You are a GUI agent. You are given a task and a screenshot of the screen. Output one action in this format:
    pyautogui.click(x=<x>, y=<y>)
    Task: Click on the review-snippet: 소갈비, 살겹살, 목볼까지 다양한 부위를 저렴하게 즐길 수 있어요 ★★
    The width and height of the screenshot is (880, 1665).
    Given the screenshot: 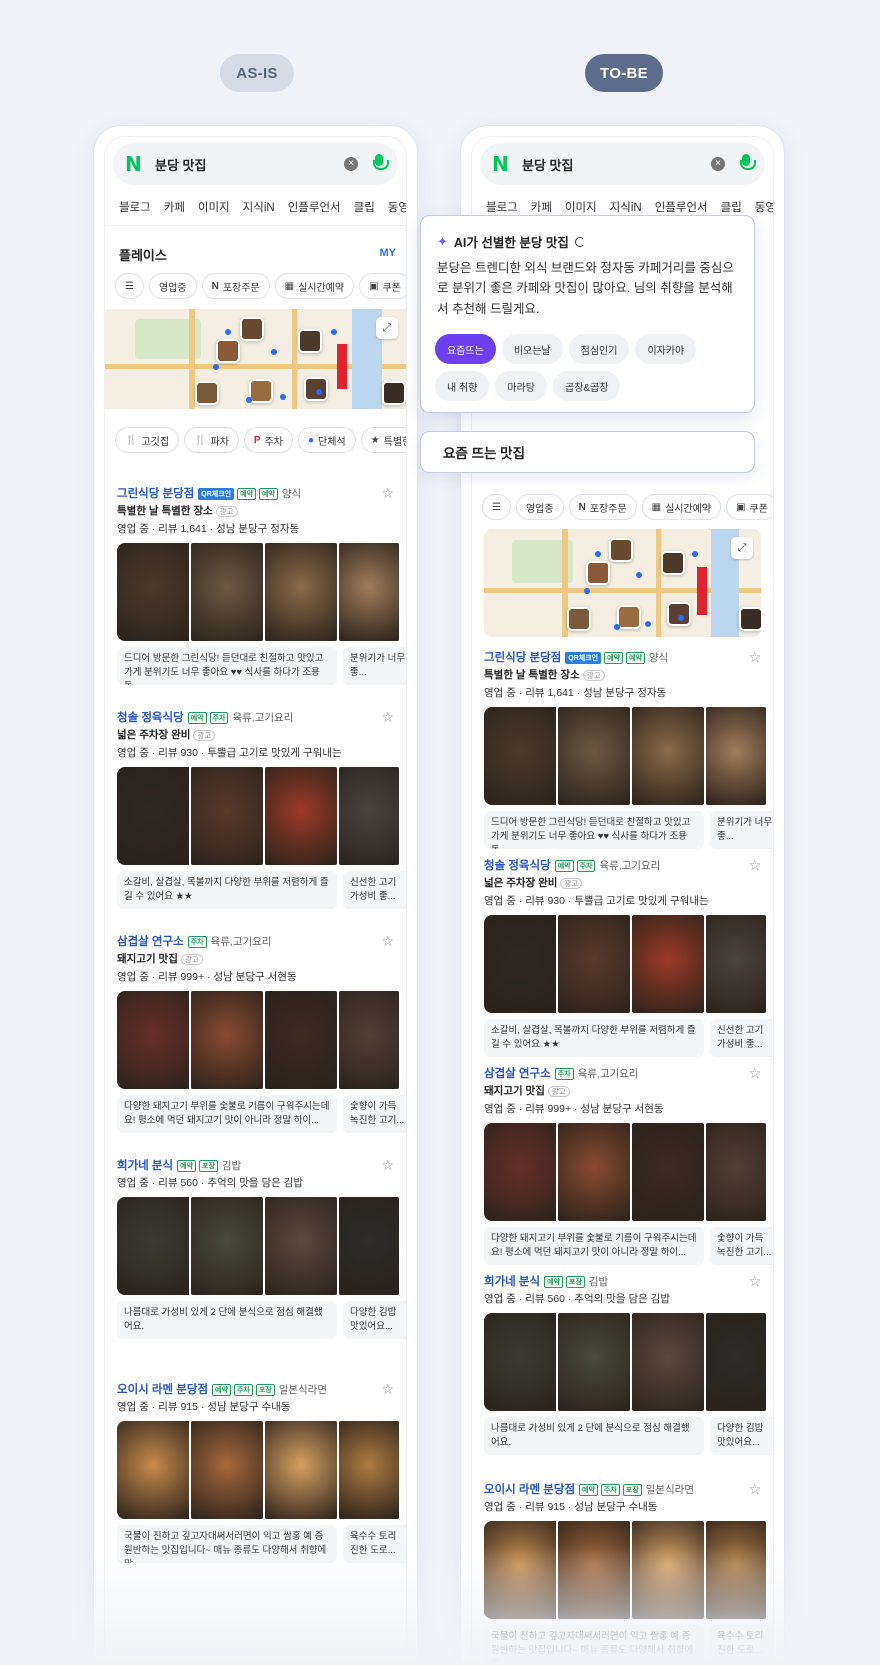 What is the action you would take?
    pyautogui.click(x=594, y=1038)
    